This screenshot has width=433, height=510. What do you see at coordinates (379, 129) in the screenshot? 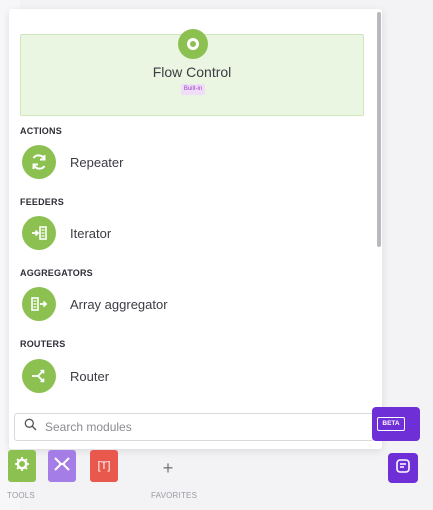
I see `panel-scrollbar` at bounding box center [379, 129].